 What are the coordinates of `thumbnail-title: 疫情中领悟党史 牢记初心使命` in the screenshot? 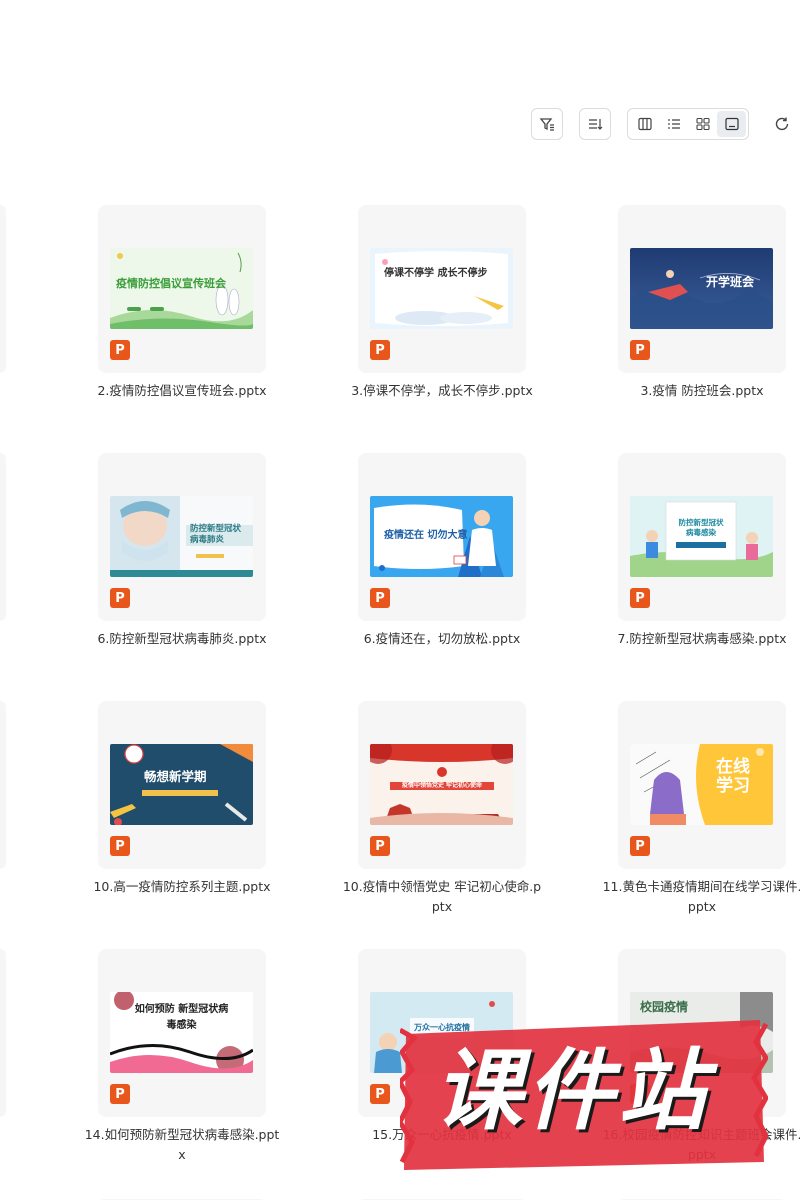 It's located at (442, 785).